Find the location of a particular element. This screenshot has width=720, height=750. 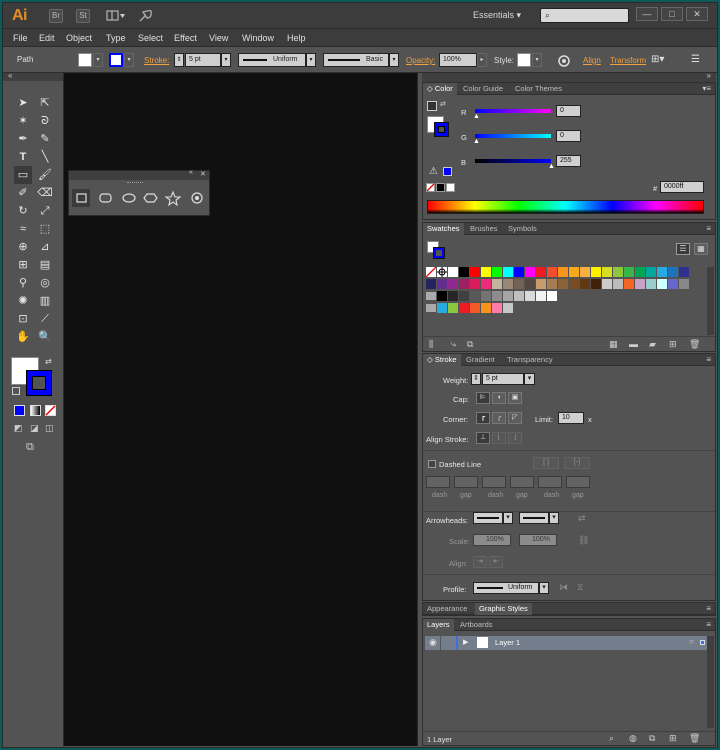

g-slider-handle: ▲ is located at coordinates (476, 141).